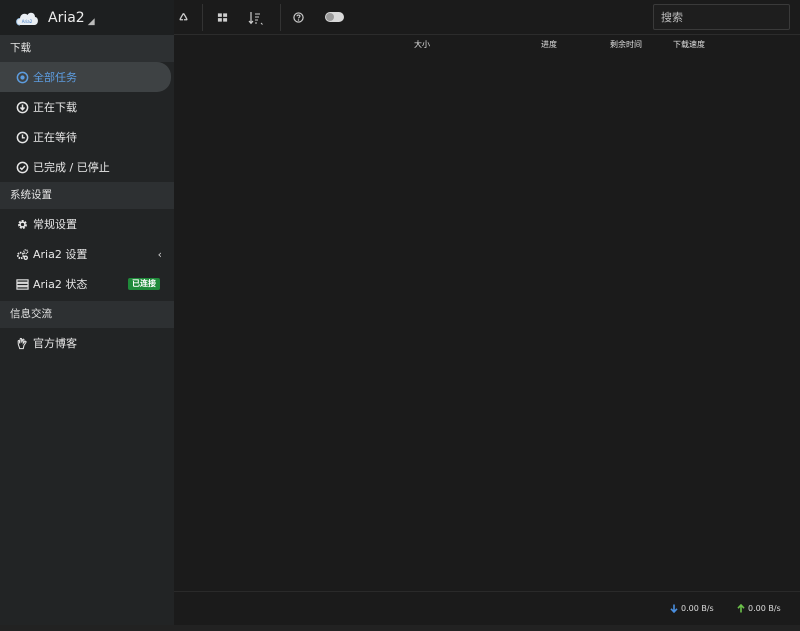 This screenshot has width=800, height=631. I want to click on sidebar-item-label: 正在下载, so click(55, 107).